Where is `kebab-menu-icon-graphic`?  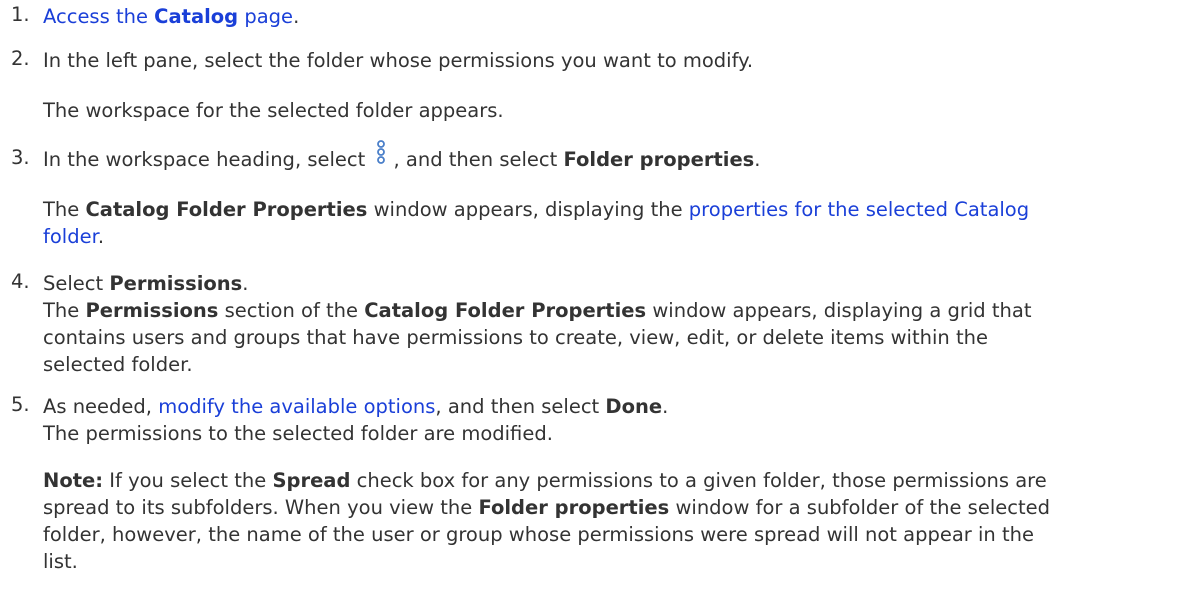
kebab-menu-icon-graphic is located at coordinates (381, 152).